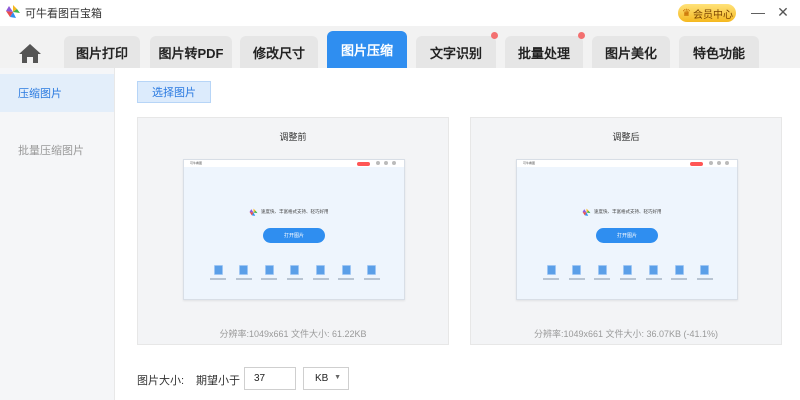 The height and width of the screenshot is (400, 800). What do you see at coordinates (337, 377) in the screenshot?
I see `chevron-down-icon: ▼` at bounding box center [337, 377].